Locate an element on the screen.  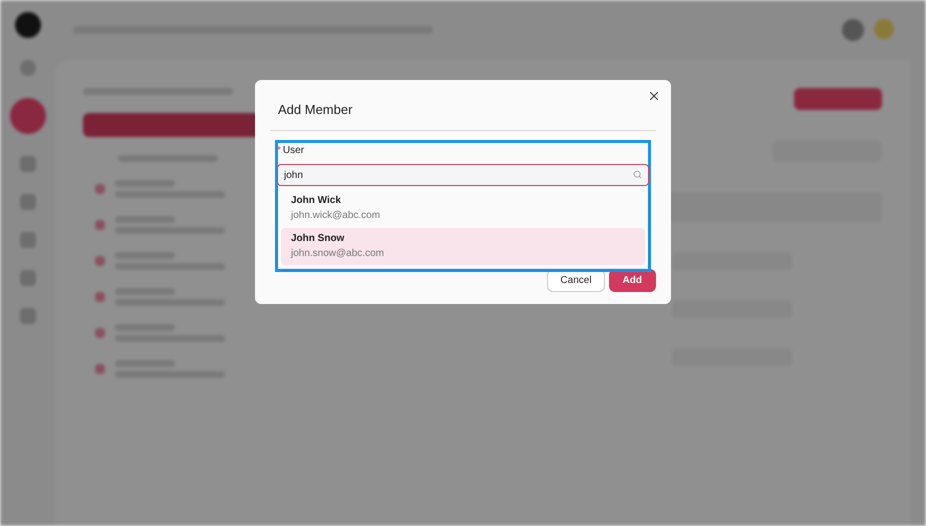
user-option: John Snow john.snow@abc.com is located at coordinates (463, 246).